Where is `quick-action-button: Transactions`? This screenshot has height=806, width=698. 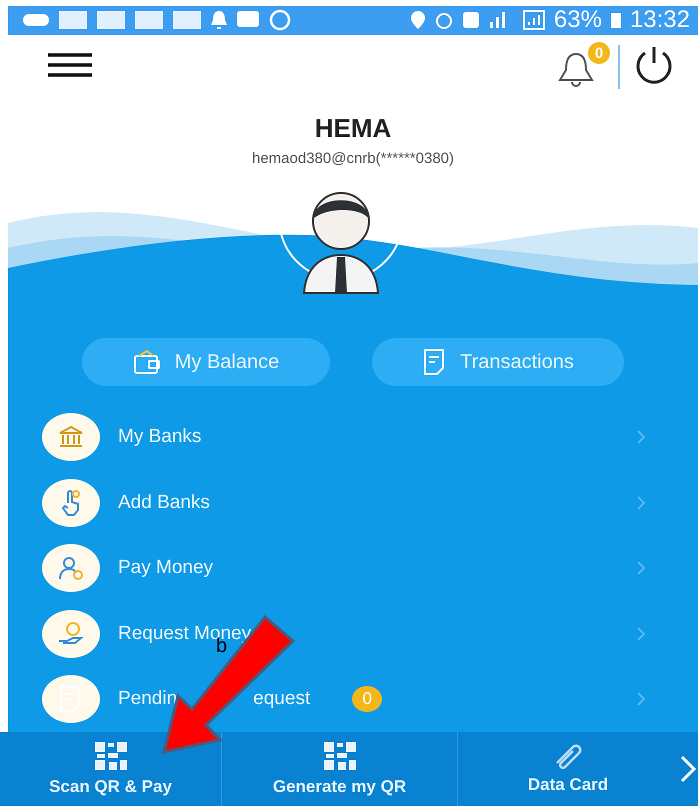 quick-action-button: Transactions is located at coordinates (498, 362).